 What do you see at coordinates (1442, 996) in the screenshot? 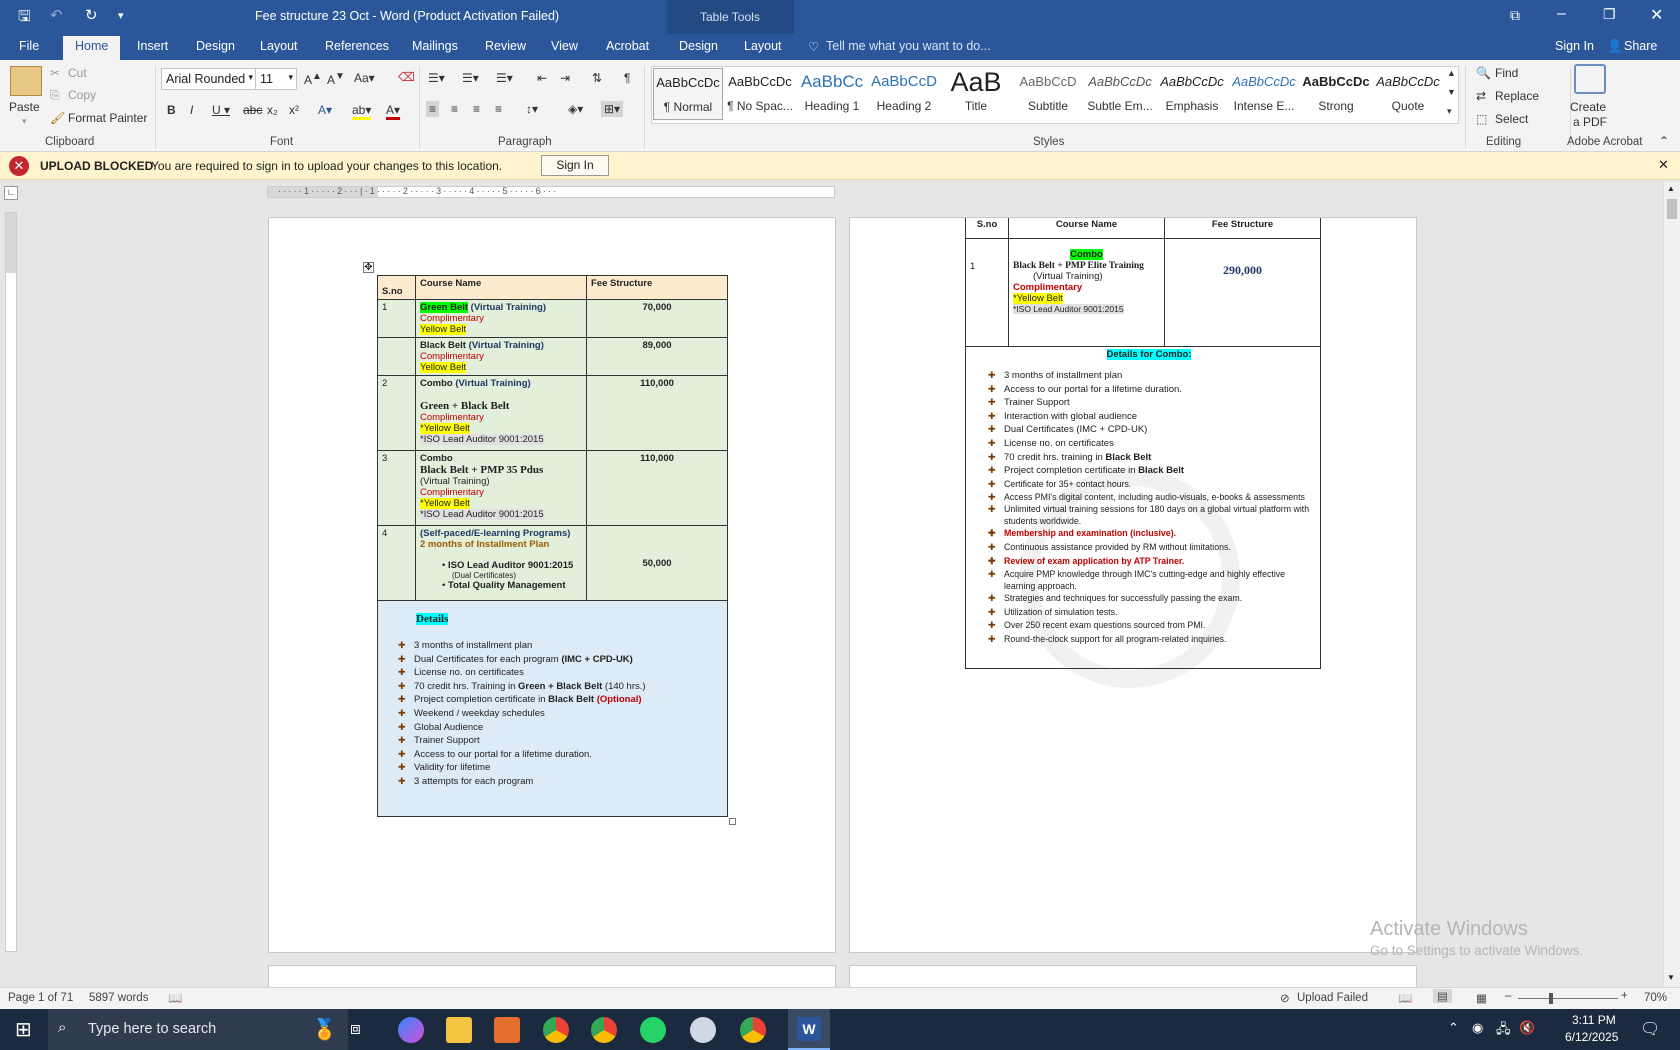
I see `print-layout-icon: ▤` at bounding box center [1442, 996].